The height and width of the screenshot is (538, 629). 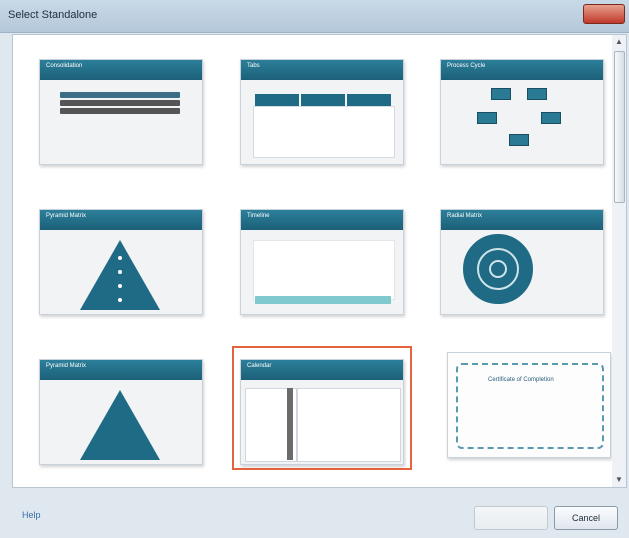 I want to click on dialog-footer: Help Cancel, so click(x=314, y=514).